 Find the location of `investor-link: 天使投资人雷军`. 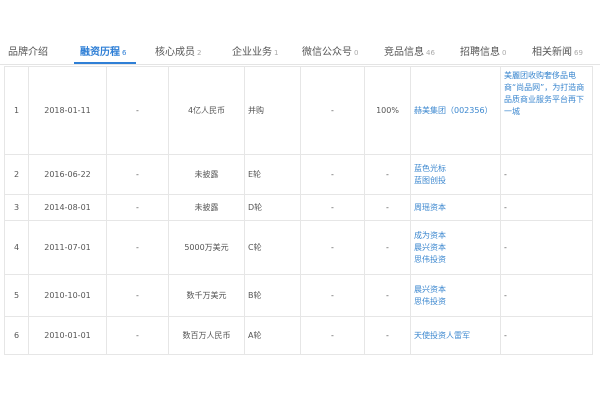

investor-link: 天使投资人雷军 is located at coordinates (455, 336).